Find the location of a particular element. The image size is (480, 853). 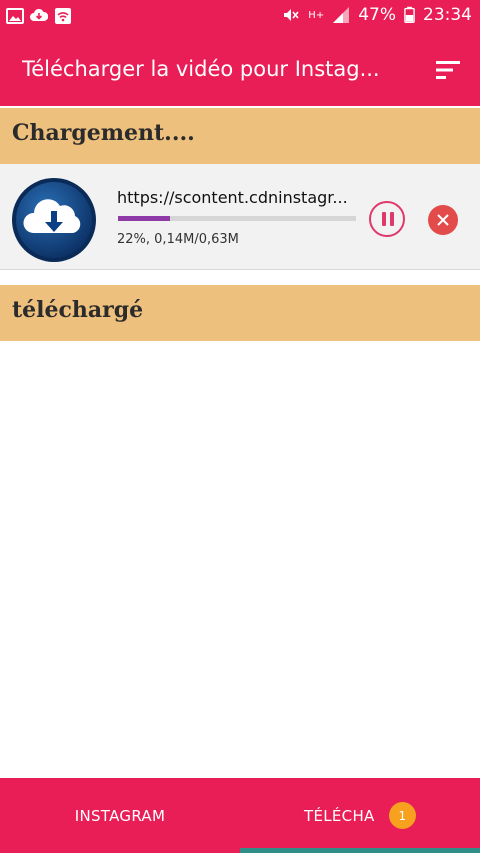

status-bar: H+ 47% 23:34 is located at coordinates (240, 17).